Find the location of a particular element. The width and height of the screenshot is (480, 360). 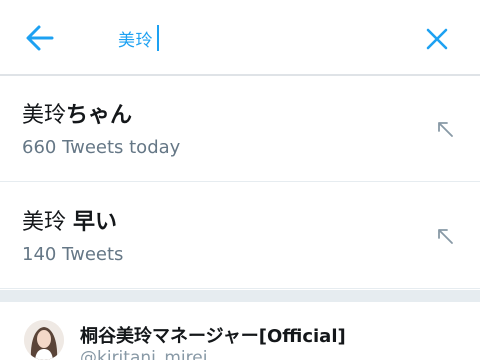

suggestion-highlight: ちゃん is located at coordinates (99, 115).